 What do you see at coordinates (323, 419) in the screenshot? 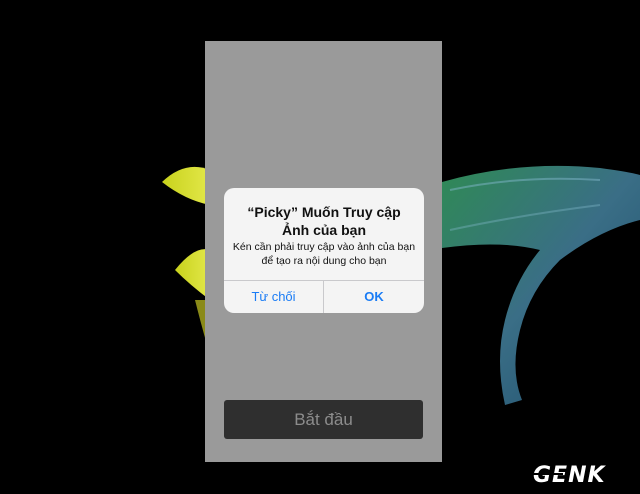
I see `start-button: Bắt đầu` at bounding box center [323, 419].